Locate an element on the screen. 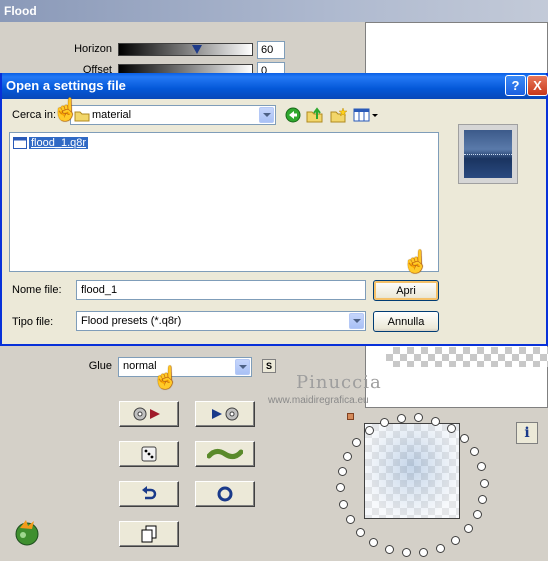 This screenshot has width=548, height=561. undo-icon is located at coordinates (149, 493).